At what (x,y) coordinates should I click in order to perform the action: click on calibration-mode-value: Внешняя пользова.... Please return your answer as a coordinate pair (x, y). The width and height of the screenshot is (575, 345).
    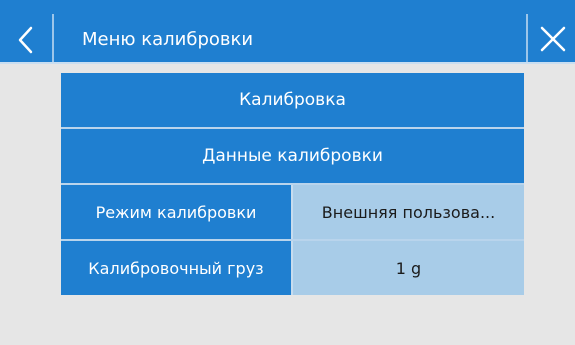
    Looking at the image, I should click on (407, 212).